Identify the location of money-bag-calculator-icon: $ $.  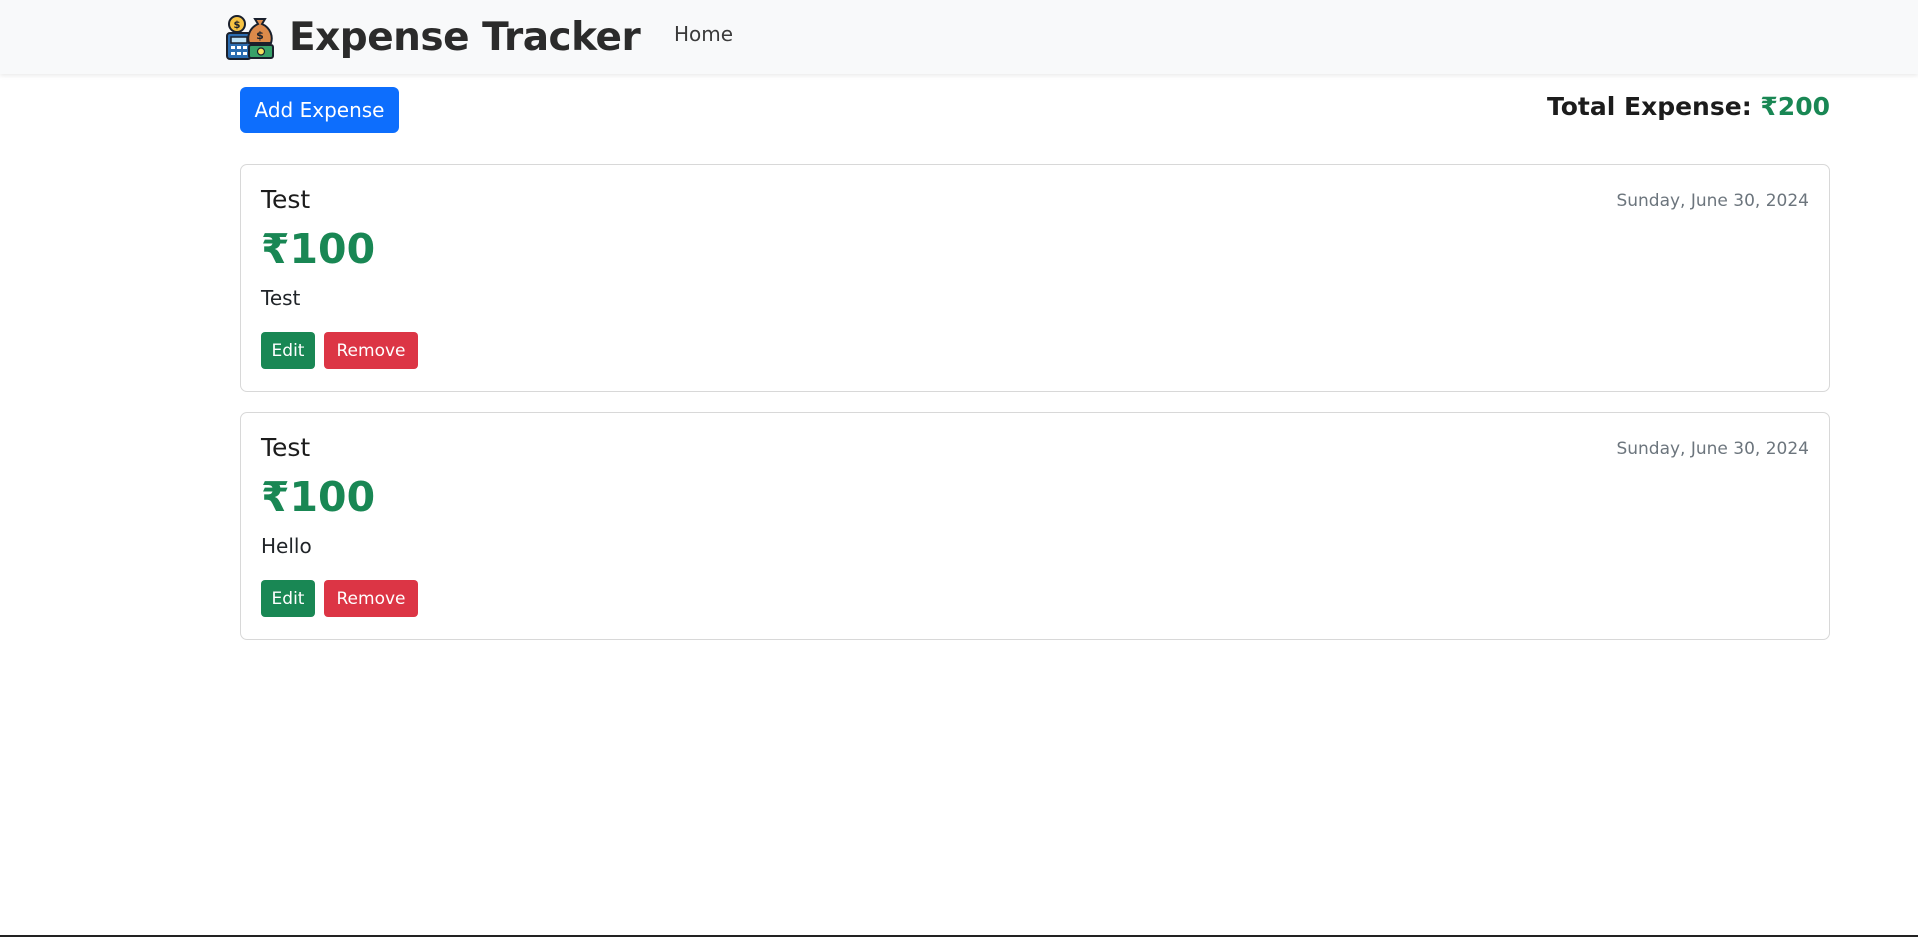
(250, 37).